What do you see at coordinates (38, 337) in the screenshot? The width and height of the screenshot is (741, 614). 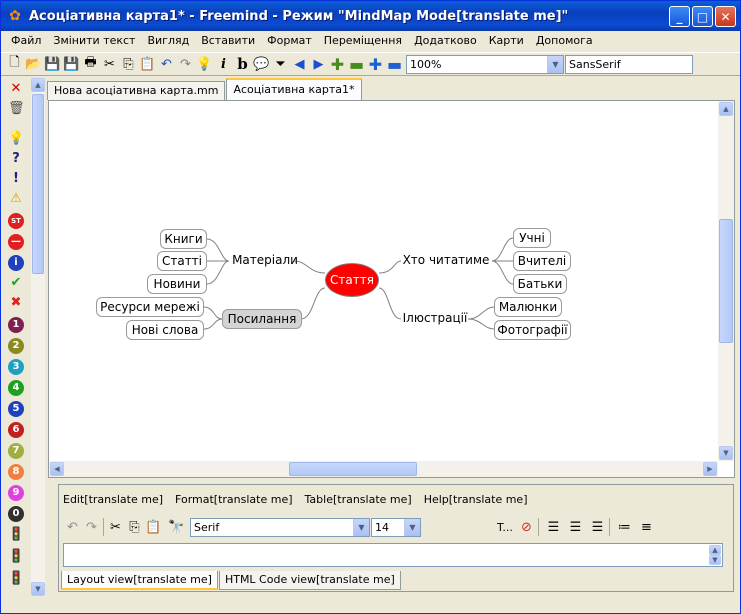 I see `icon-toolbar-scrollbar: ▲ ▼` at bounding box center [38, 337].